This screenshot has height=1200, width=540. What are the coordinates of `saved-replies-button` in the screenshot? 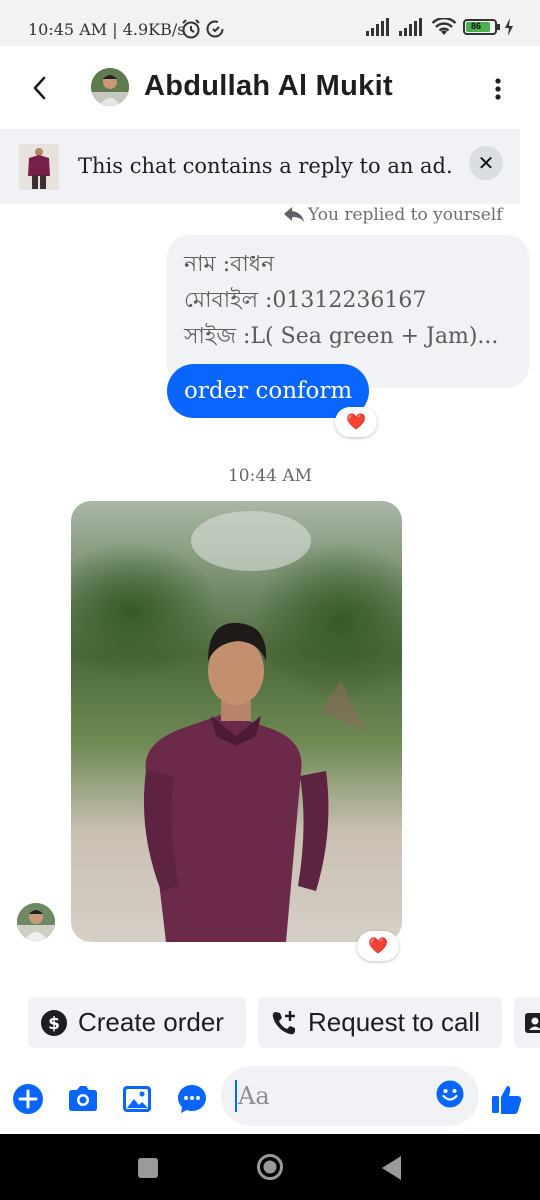 It's located at (192, 1099).